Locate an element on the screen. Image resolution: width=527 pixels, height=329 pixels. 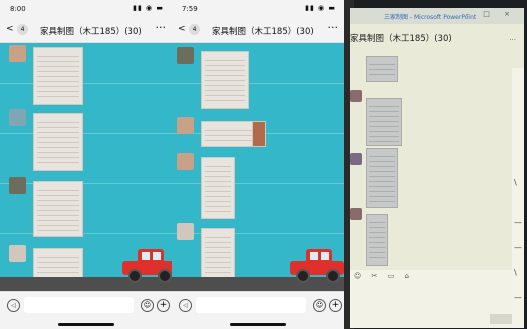
window-titlebar: 三家制图 - Microsoft PowerPoint – □ × is located at coordinates (437, 16).